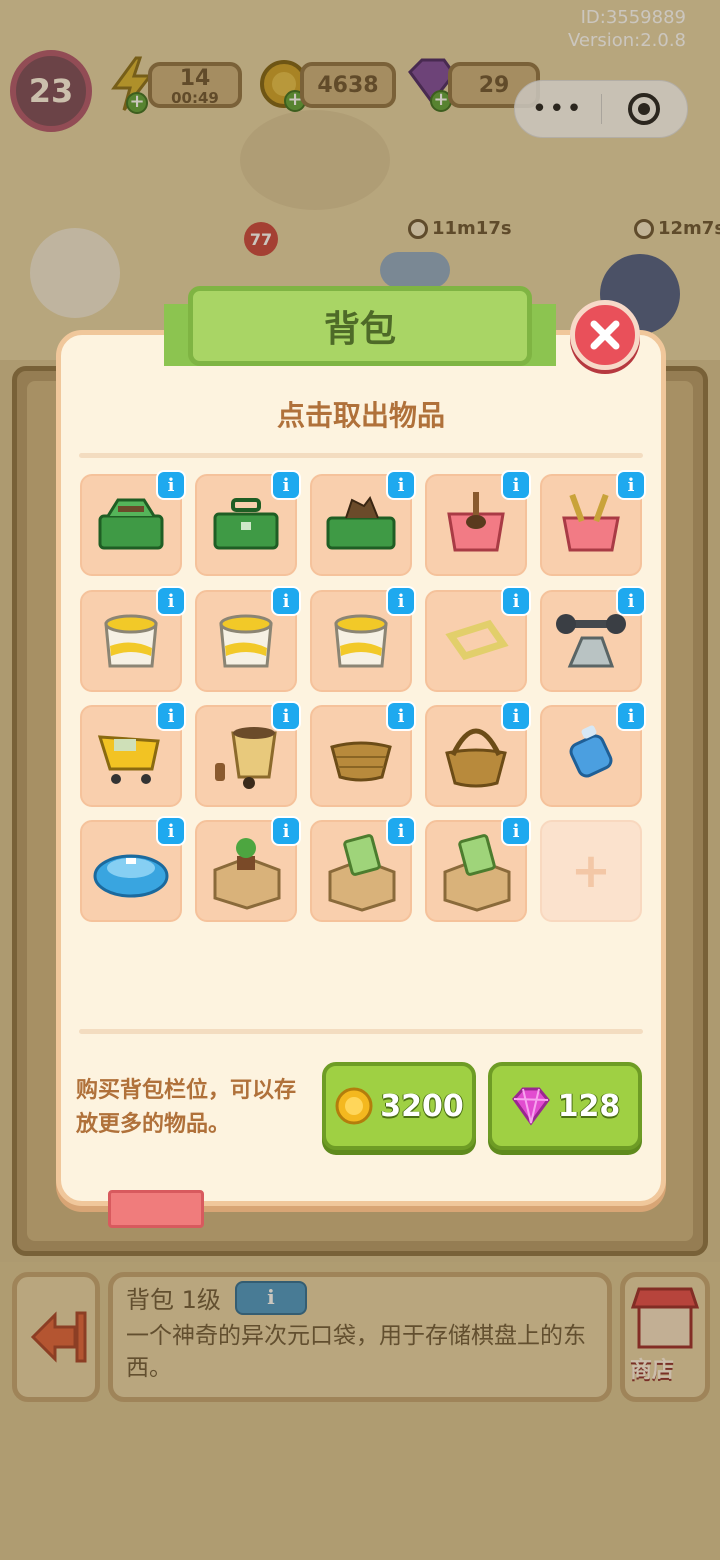 The height and width of the screenshot is (1560, 720). I want to click on modal-subtitle: 点击取出物品, so click(360, 415).